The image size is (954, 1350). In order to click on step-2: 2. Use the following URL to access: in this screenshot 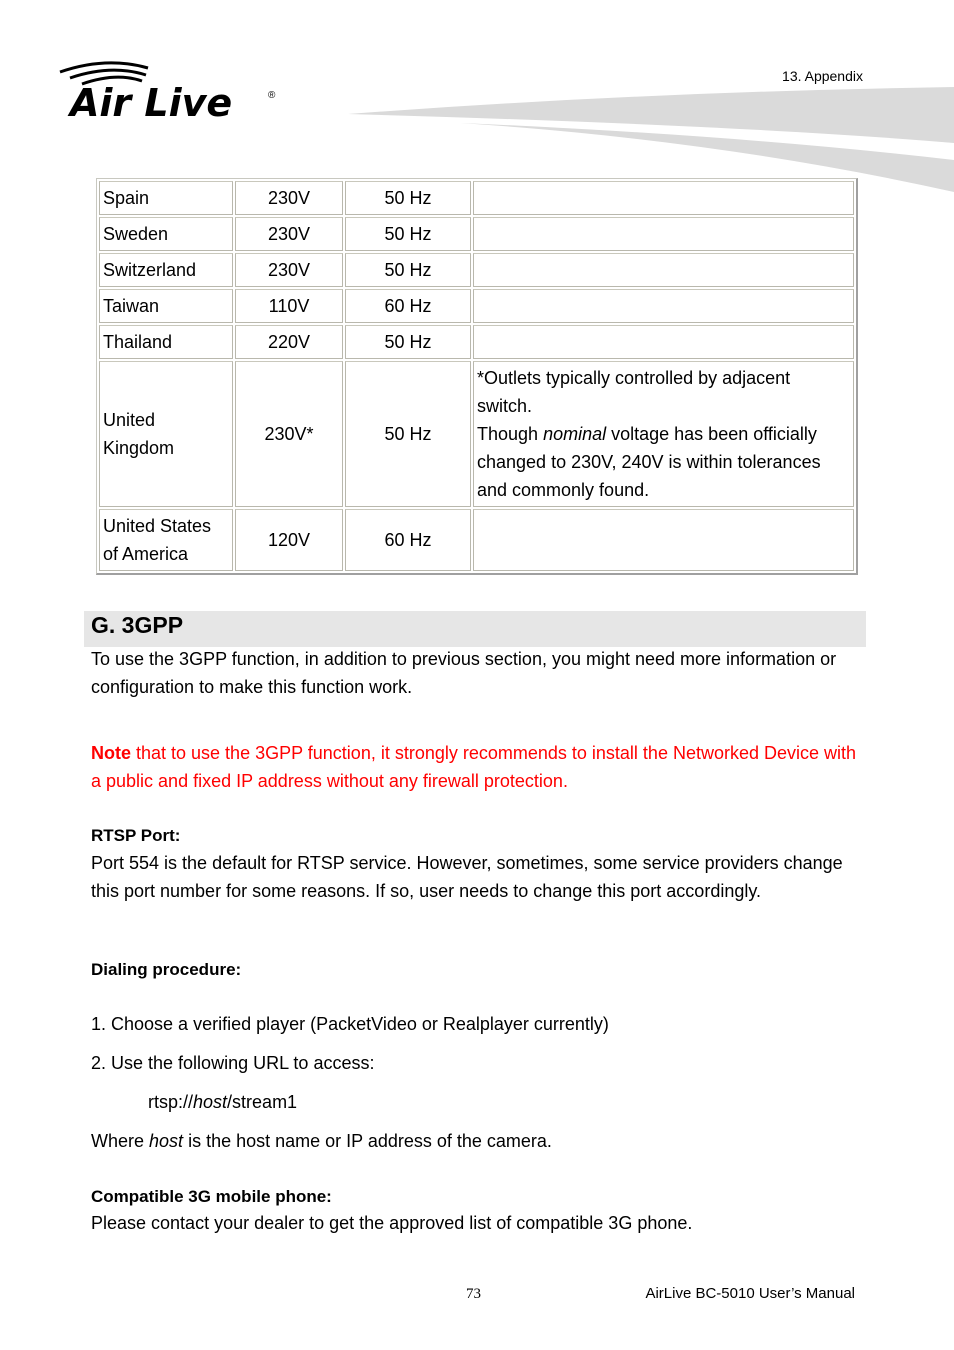, I will do `click(233, 1063)`.